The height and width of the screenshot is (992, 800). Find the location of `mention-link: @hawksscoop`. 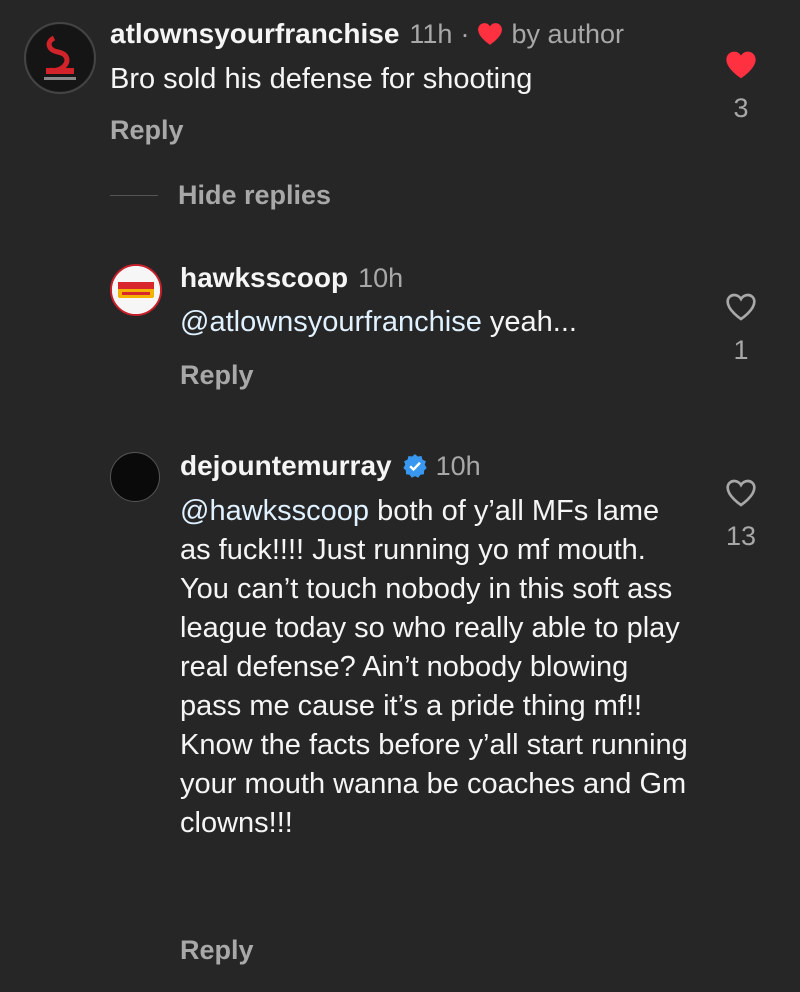

mention-link: @hawksscoop is located at coordinates (274, 511).